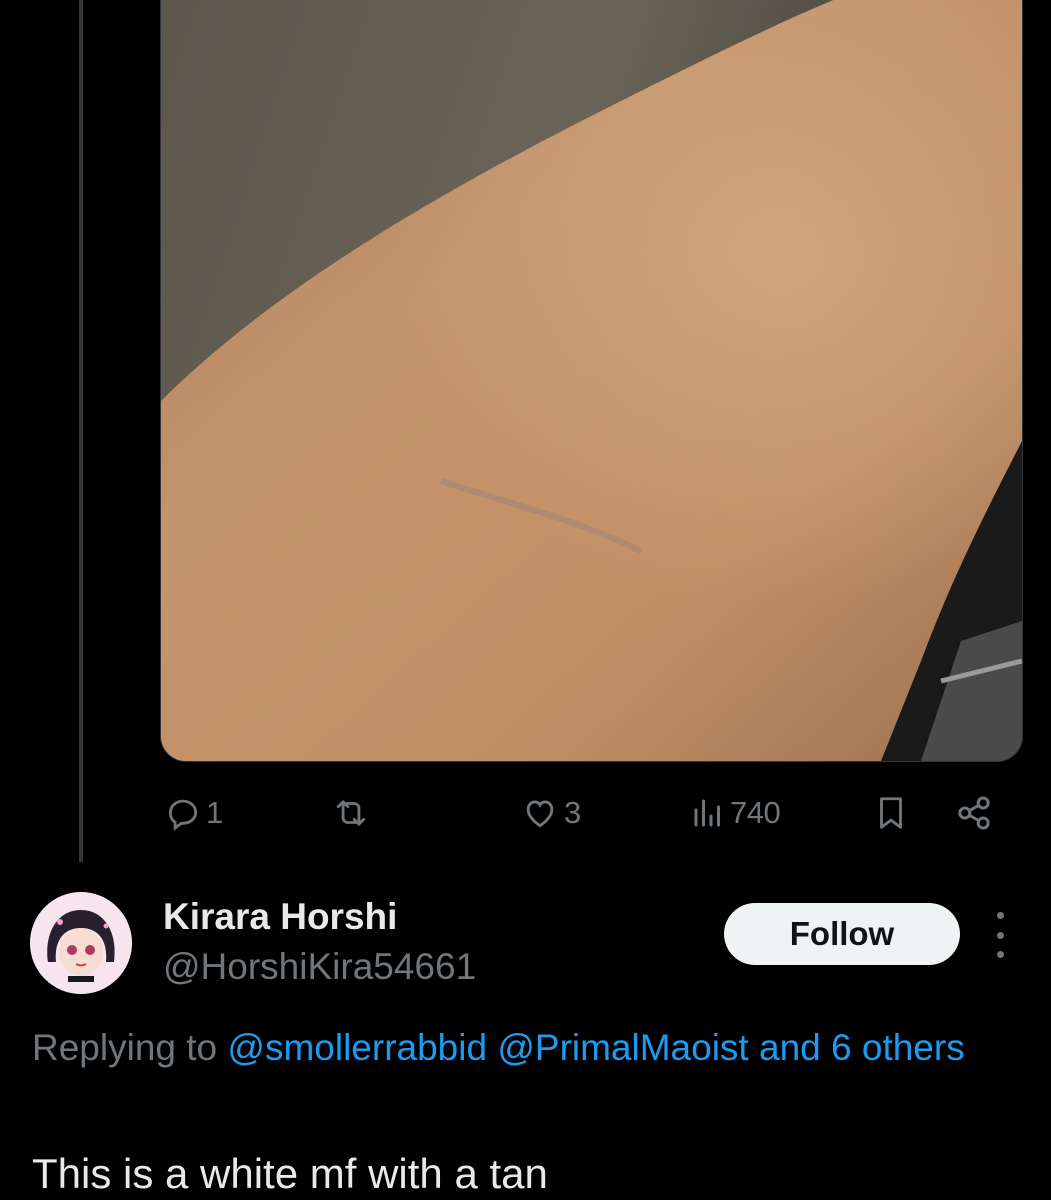  Describe the element at coordinates (540, 813) in the screenshot. I see `heart-icon` at that location.